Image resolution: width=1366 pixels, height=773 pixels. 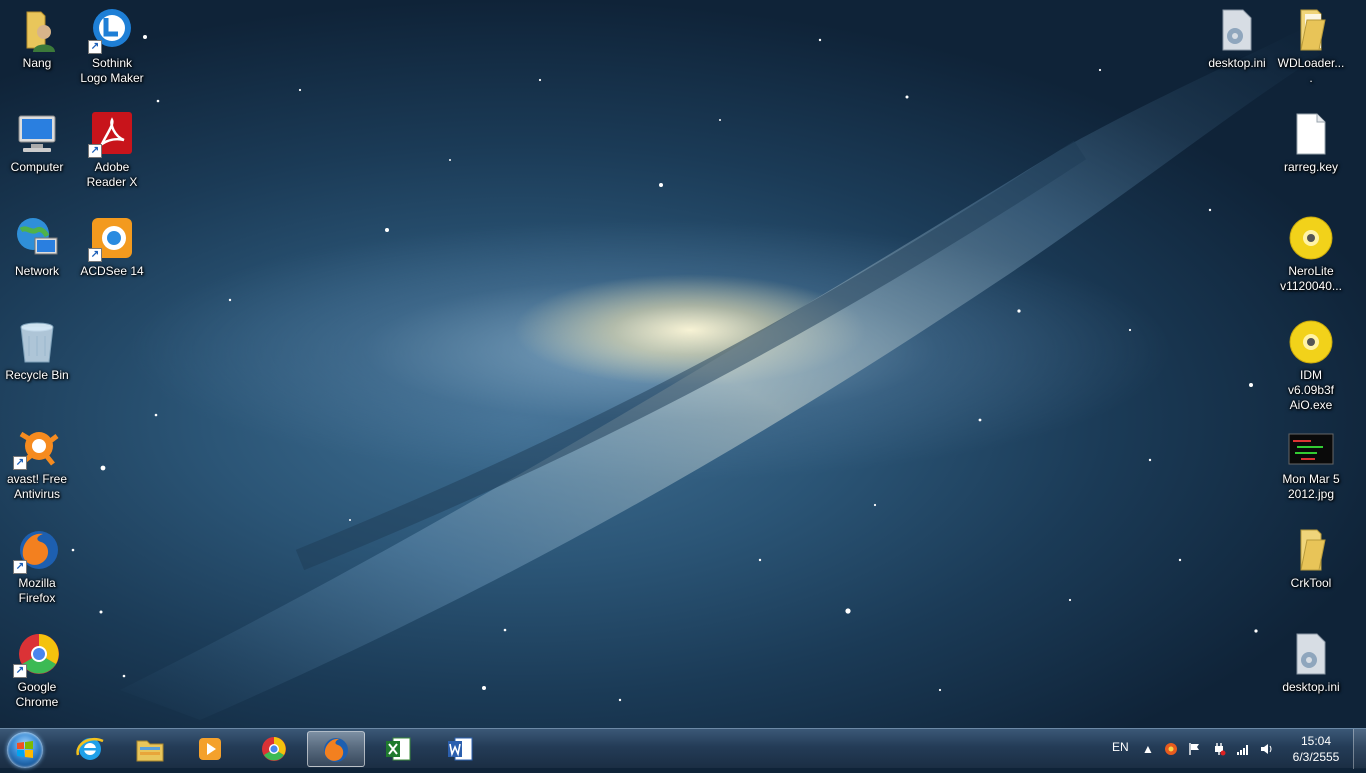 I want to click on clock-date: 6/3/2555, so click(x=1316, y=757).